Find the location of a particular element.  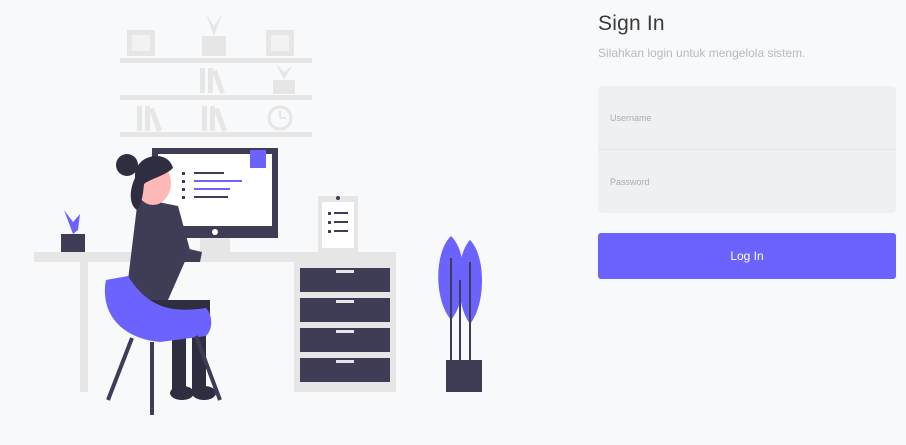

wall-shelves is located at coordinates (216, 75).